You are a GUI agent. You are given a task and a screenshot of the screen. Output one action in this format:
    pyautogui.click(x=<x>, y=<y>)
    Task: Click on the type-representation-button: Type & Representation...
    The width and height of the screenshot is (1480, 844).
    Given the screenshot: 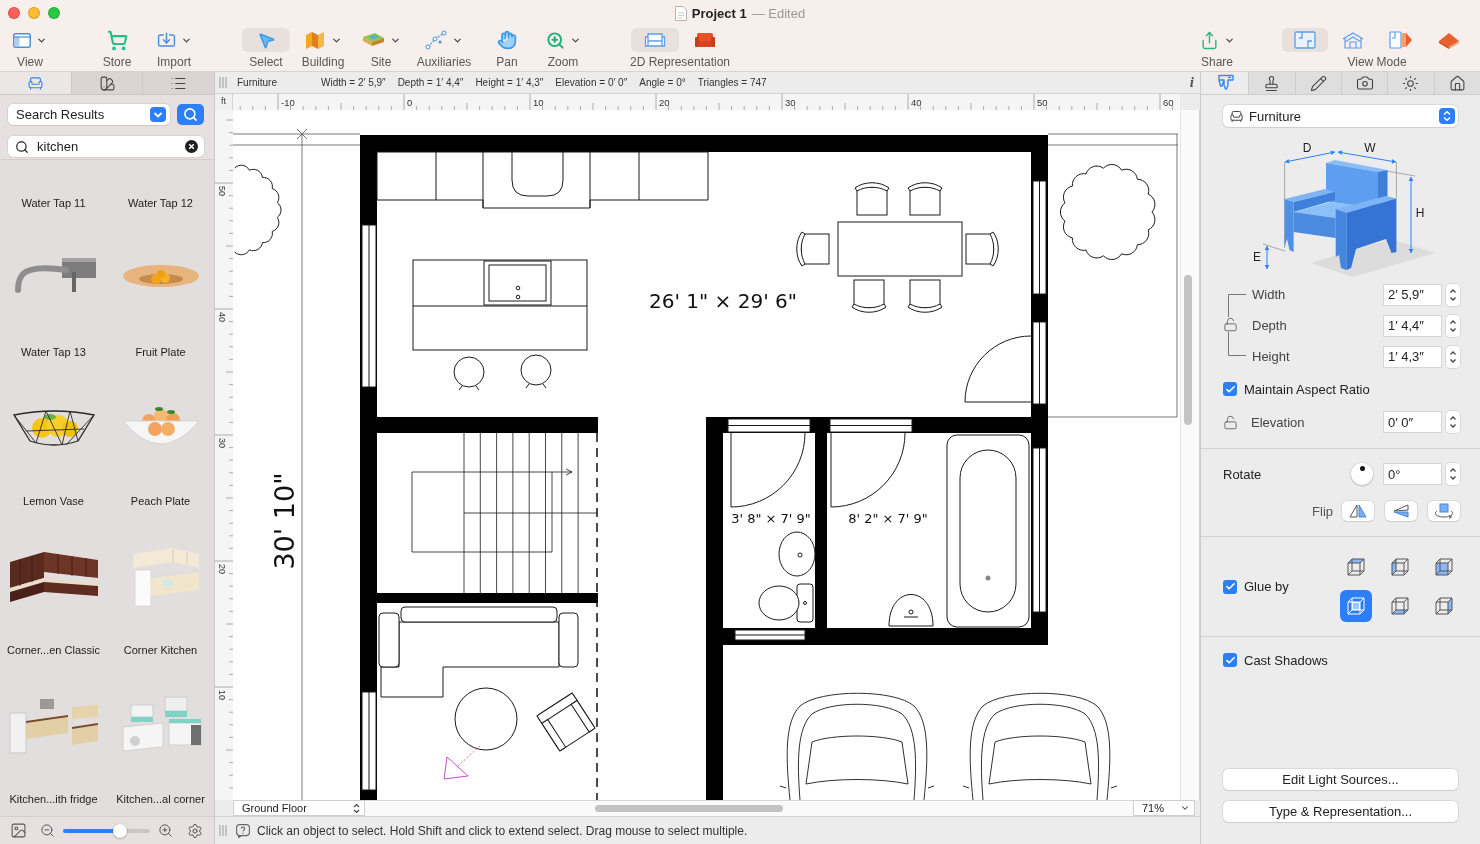 What is the action you would take?
    pyautogui.click(x=1340, y=811)
    